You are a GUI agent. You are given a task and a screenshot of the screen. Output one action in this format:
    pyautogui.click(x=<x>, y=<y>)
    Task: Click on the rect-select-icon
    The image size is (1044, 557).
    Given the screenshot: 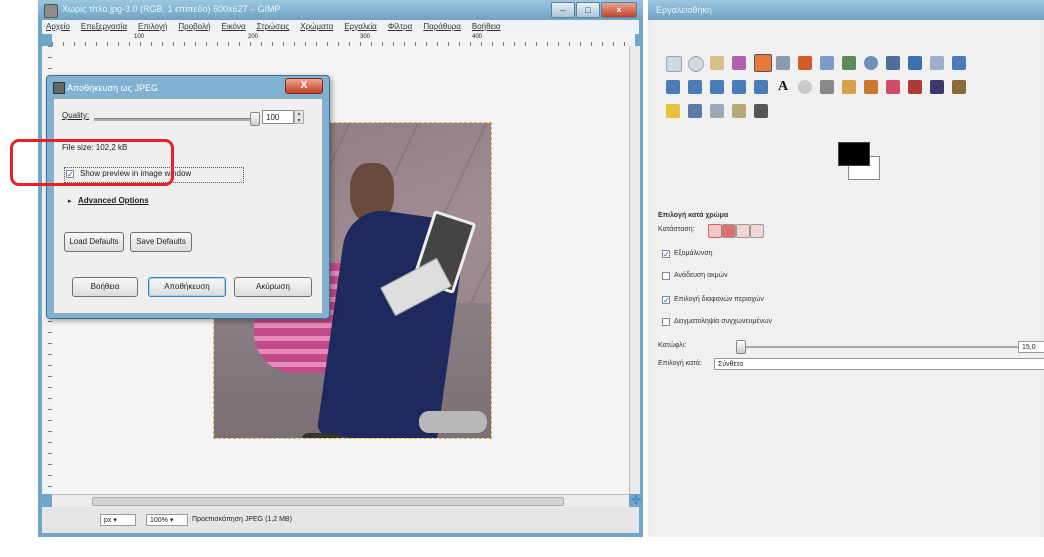 What is the action you would take?
    pyautogui.click(x=674, y=64)
    